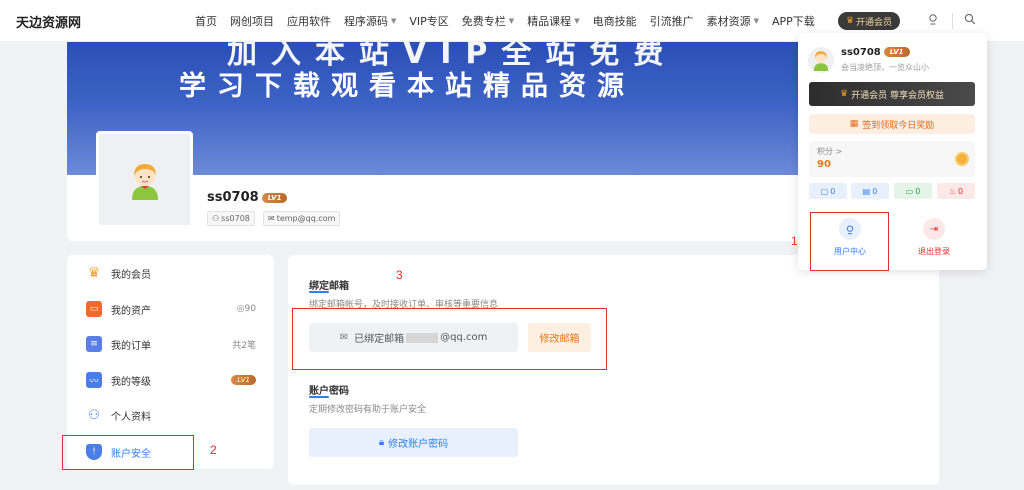 The height and width of the screenshot is (490, 1024). Describe the element at coordinates (898, 125) in the screenshot. I see `sign-in-label: 签到领取今日奖励` at that location.